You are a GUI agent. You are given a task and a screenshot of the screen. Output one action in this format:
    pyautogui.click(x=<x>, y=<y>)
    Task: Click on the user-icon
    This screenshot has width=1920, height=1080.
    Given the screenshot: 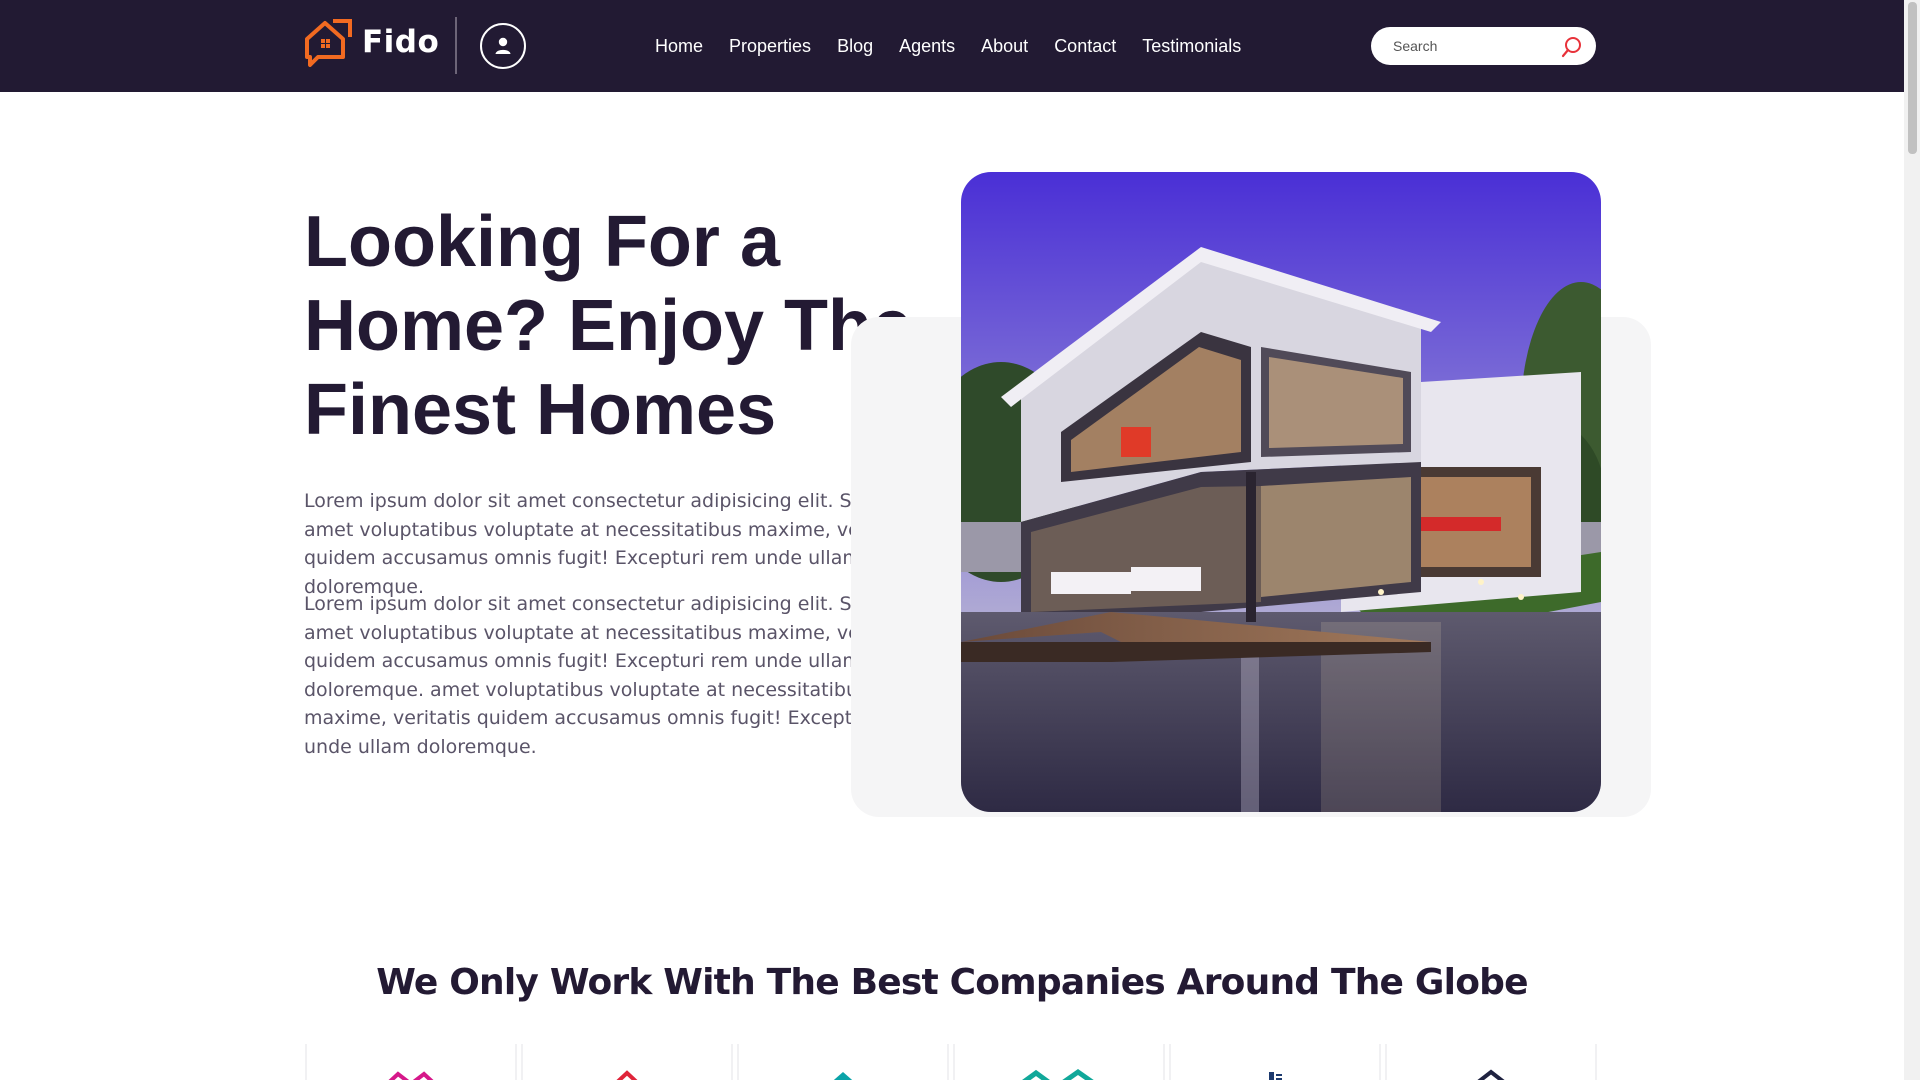 What is the action you would take?
    pyautogui.click(x=503, y=45)
    